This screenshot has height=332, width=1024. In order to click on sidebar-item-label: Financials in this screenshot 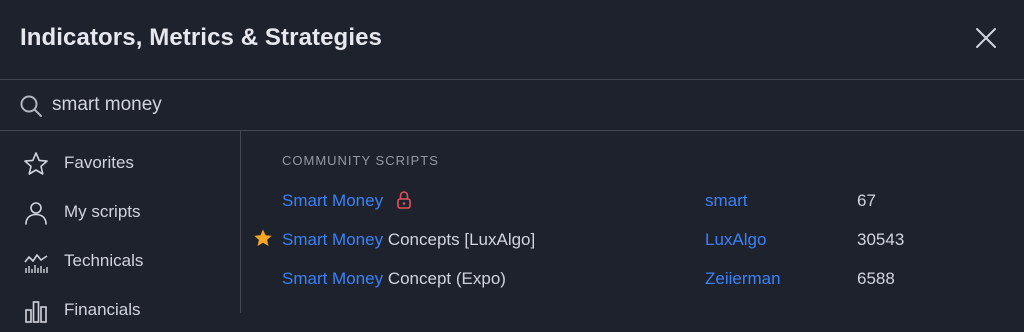, I will do `click(102, 309)`.